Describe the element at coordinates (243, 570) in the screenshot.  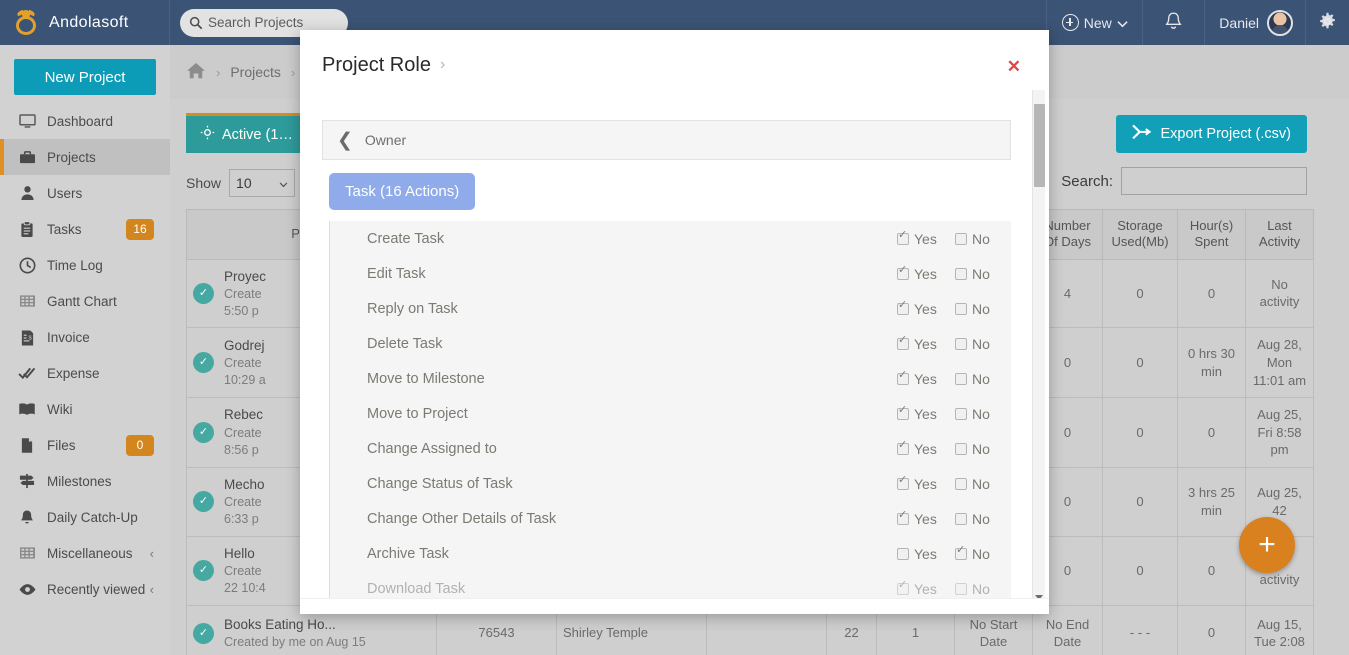
I see `project-meta-created: Create` at that location.